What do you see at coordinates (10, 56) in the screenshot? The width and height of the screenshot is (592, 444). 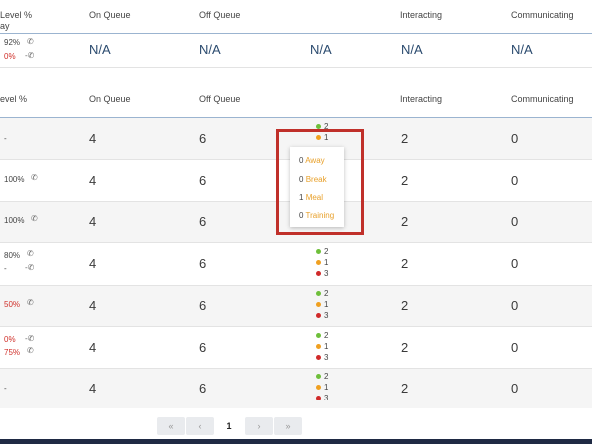 I see `summary-pct2: 0%` at bounding box center [10, 56].